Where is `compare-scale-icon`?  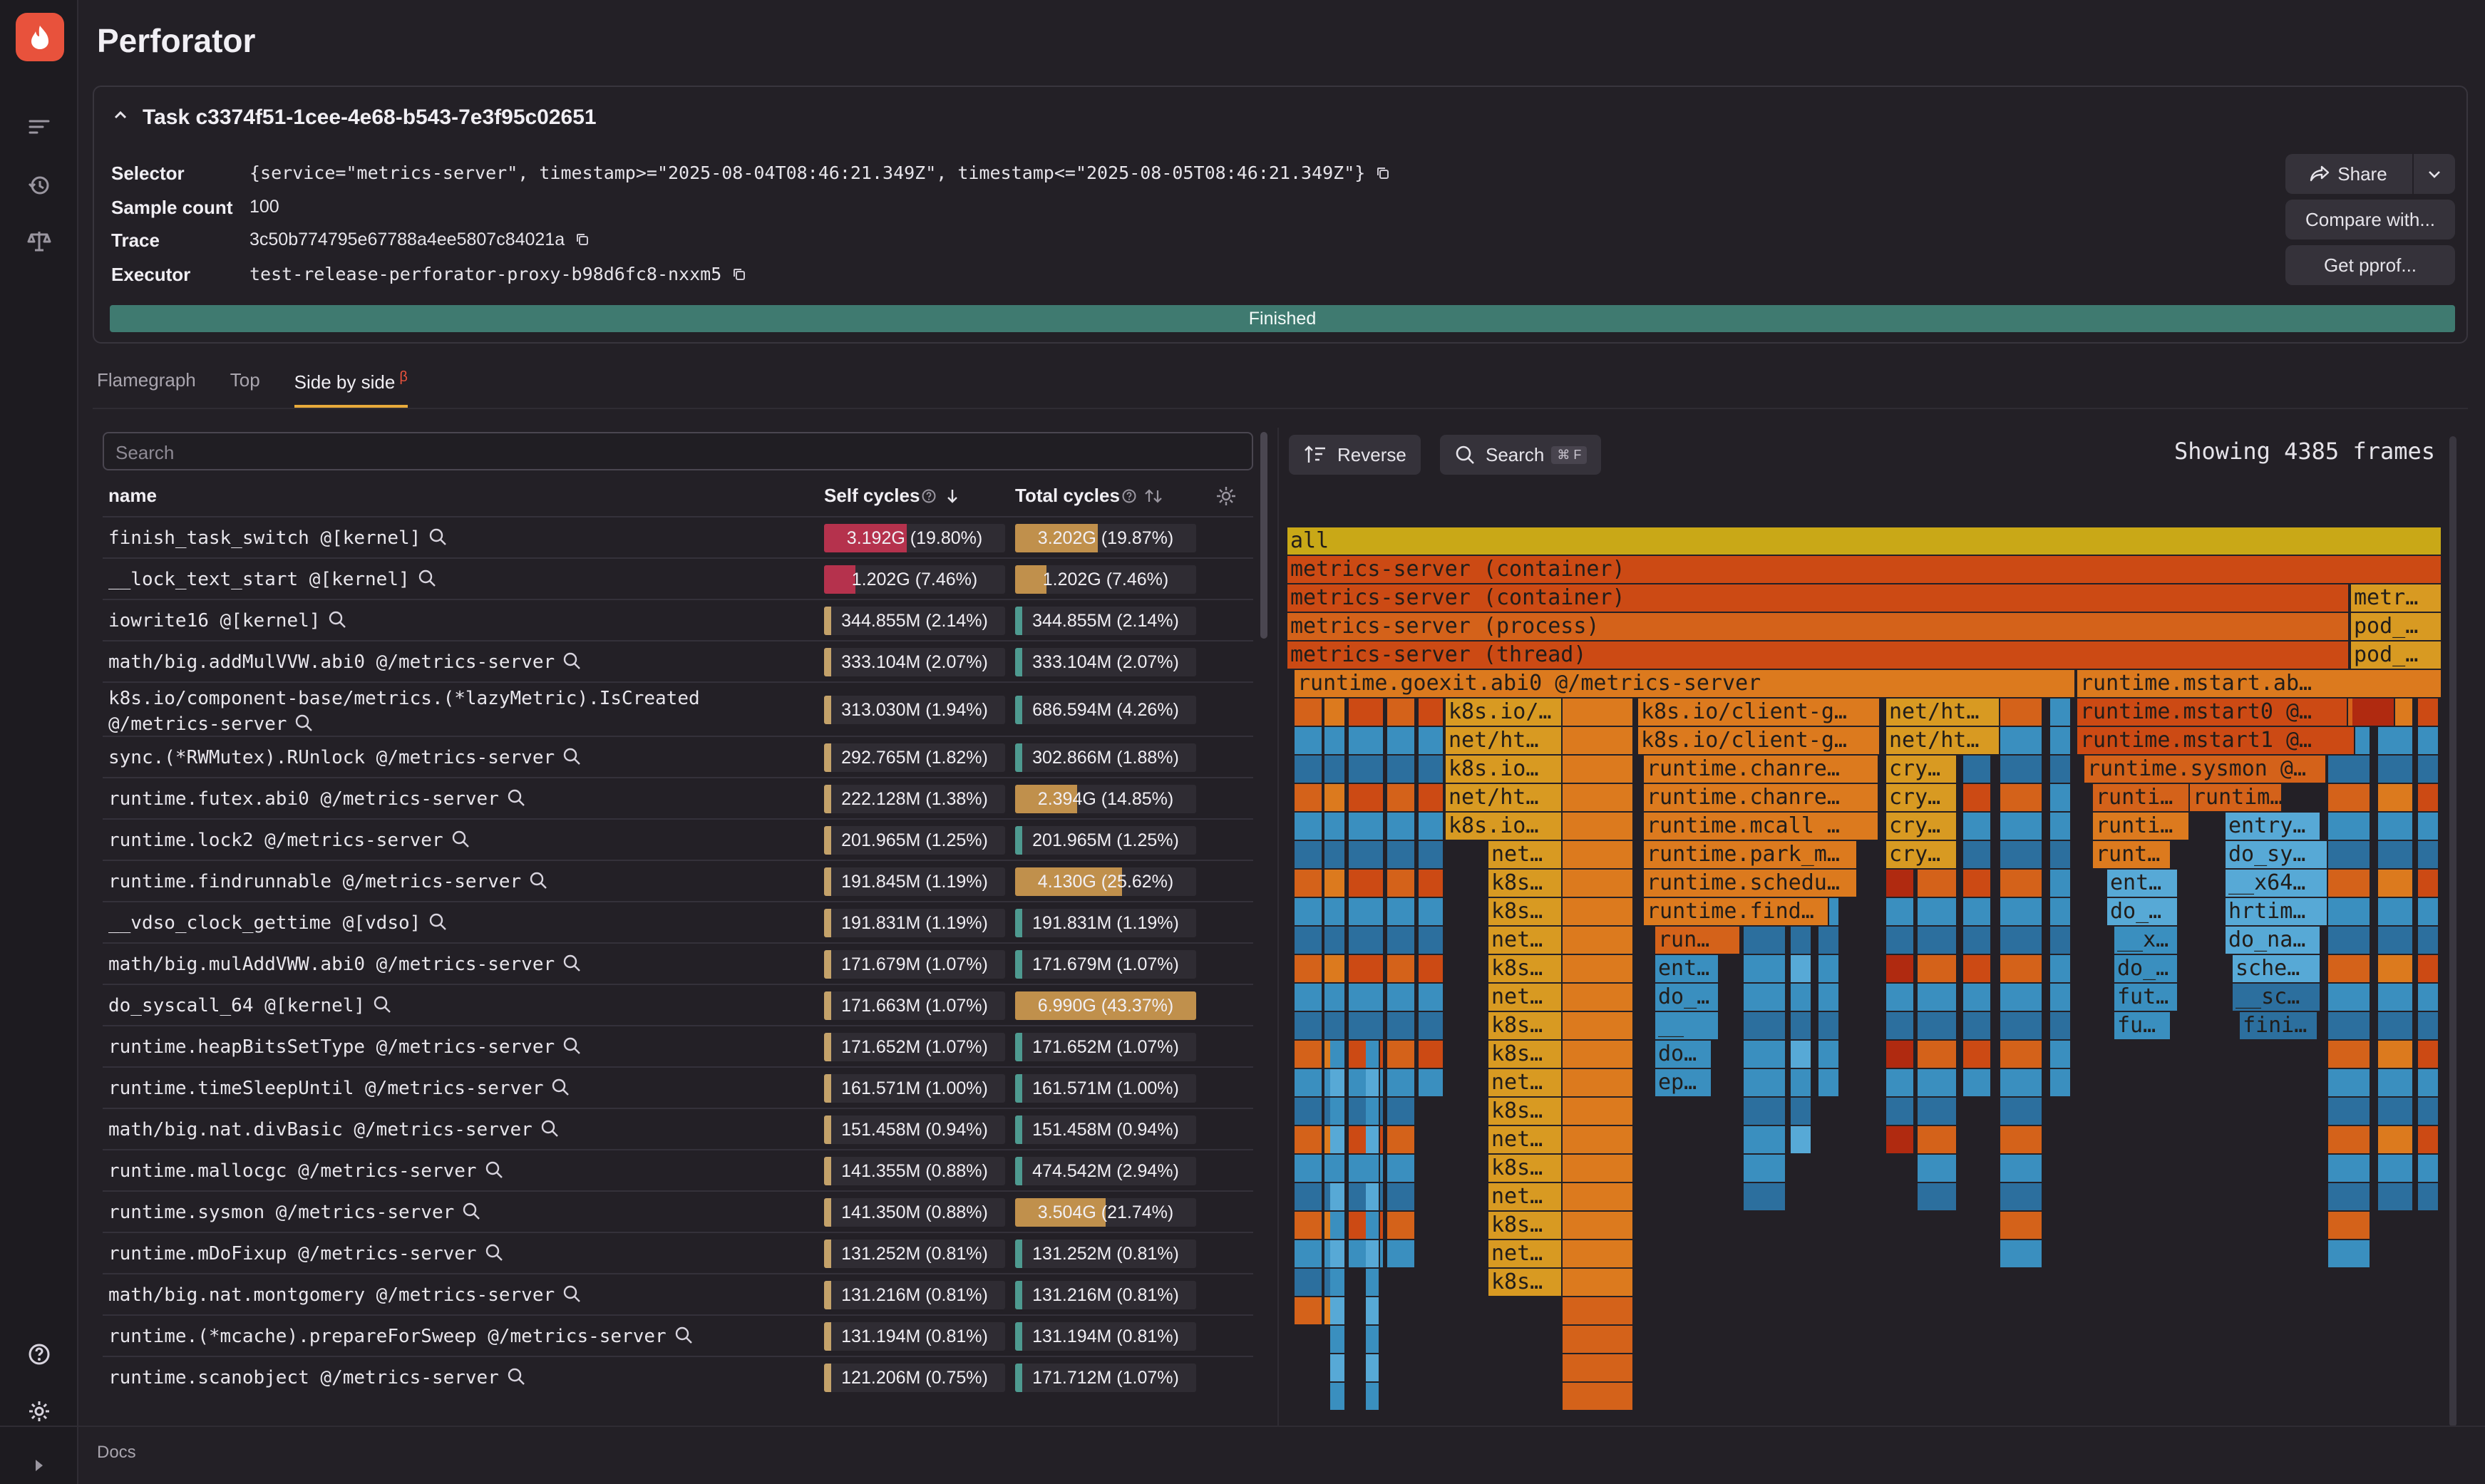 compare-scale-icon is located at coordinates (39, 241).